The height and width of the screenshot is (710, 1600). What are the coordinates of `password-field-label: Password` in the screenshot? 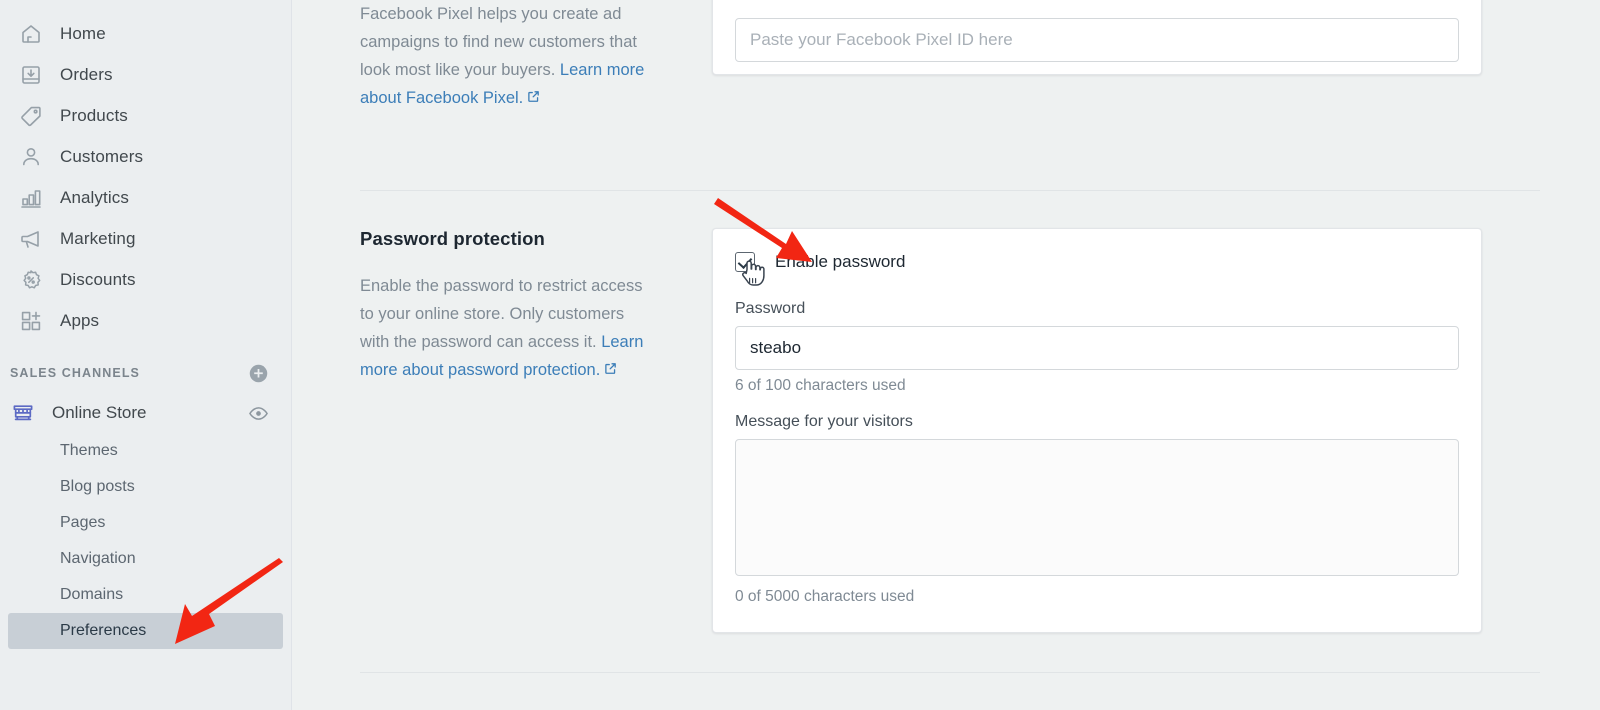 It's located at (770, 308).